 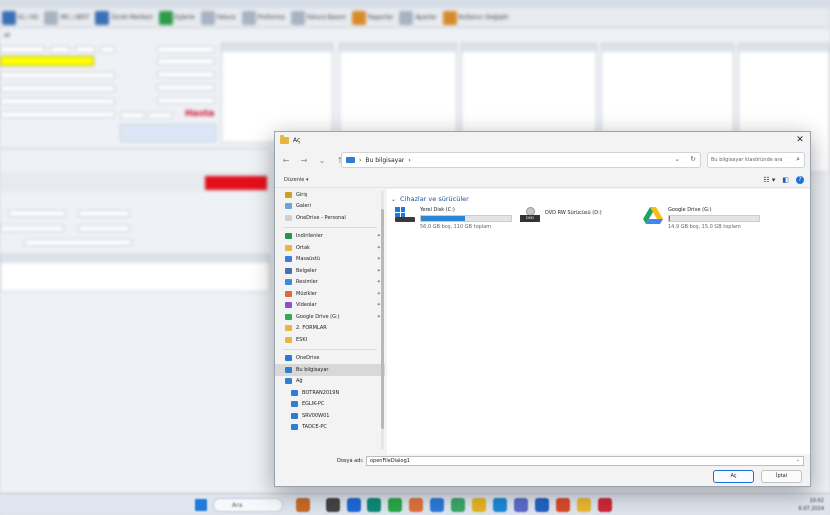 I want to click on nav-item: Videolar ✦, so click(x=330, y=306).